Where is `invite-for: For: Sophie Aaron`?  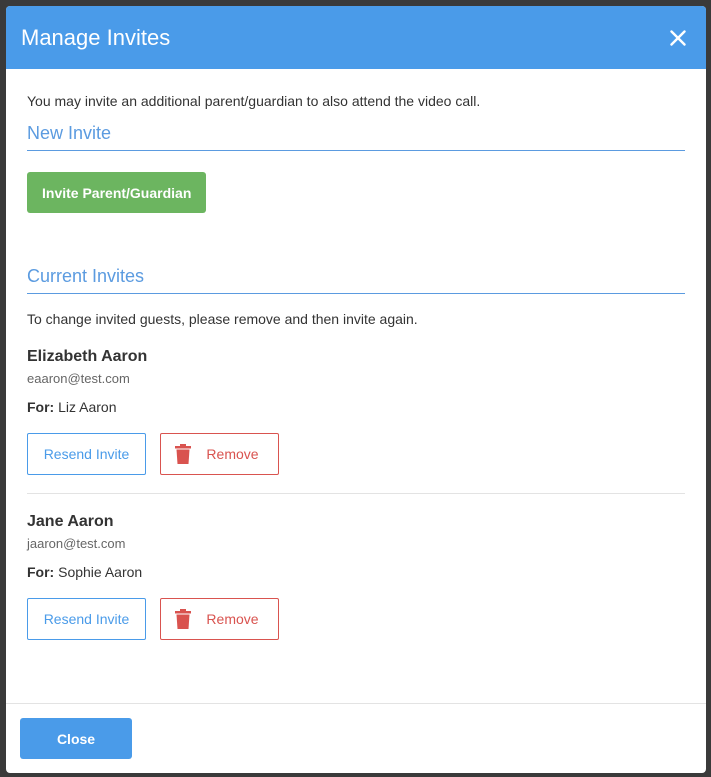
invite-for: For: Sophie Aaron is located at coordinates (356, 572).